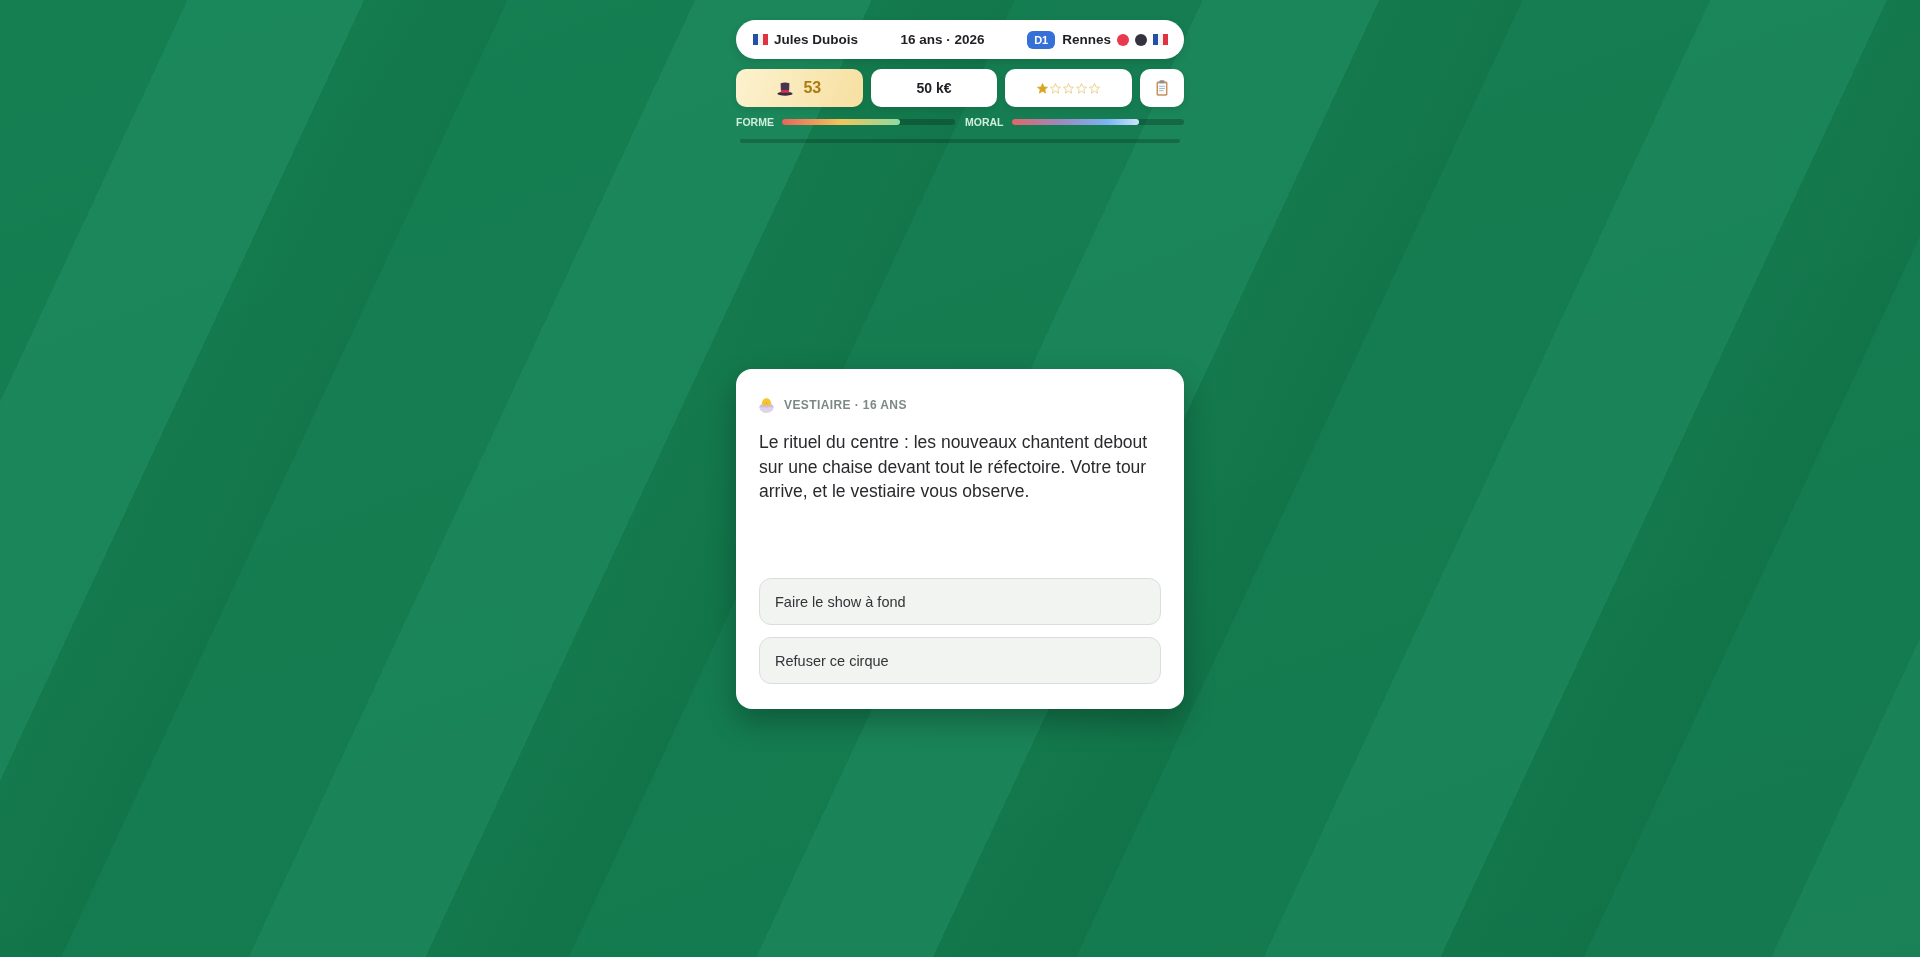 The image size is (1920, 957). I want to click on clipboard-icon, so click(1162, 88).